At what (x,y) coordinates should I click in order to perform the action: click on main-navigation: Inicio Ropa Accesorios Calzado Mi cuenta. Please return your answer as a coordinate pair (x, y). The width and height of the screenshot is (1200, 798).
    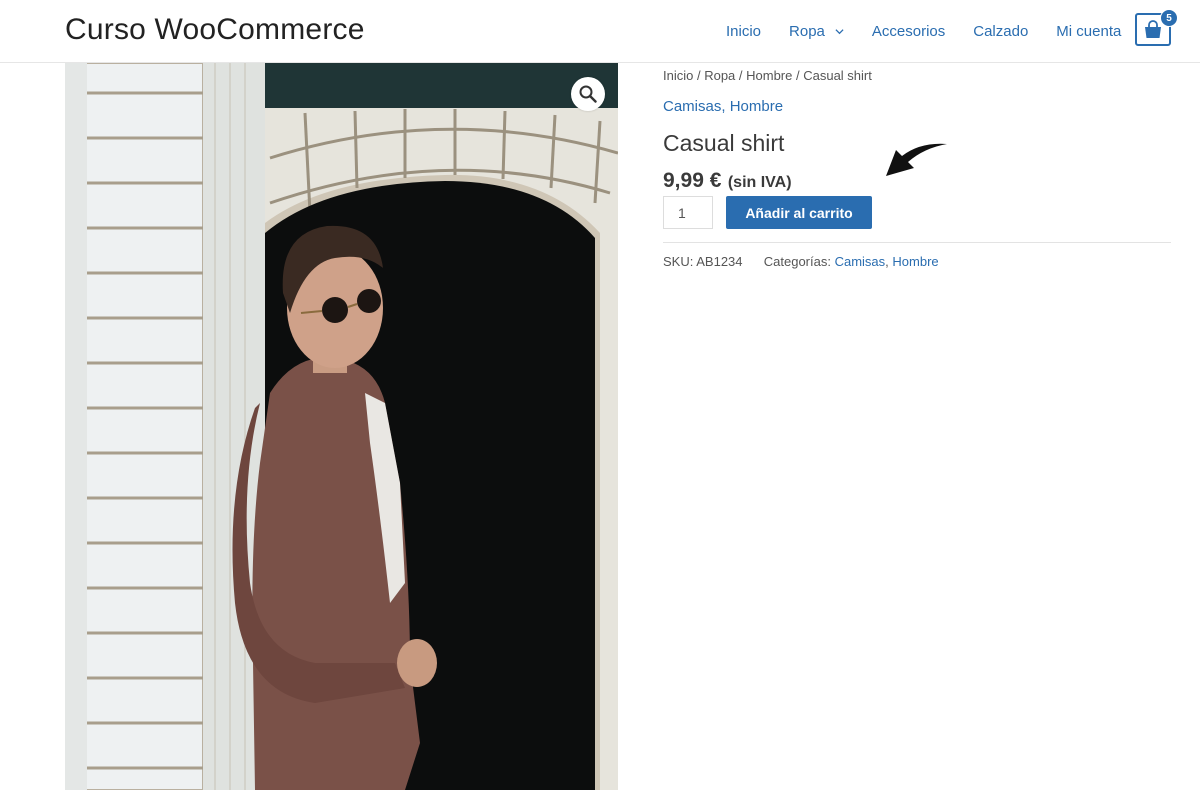
    Looking at the image, I should click on (923, 31).